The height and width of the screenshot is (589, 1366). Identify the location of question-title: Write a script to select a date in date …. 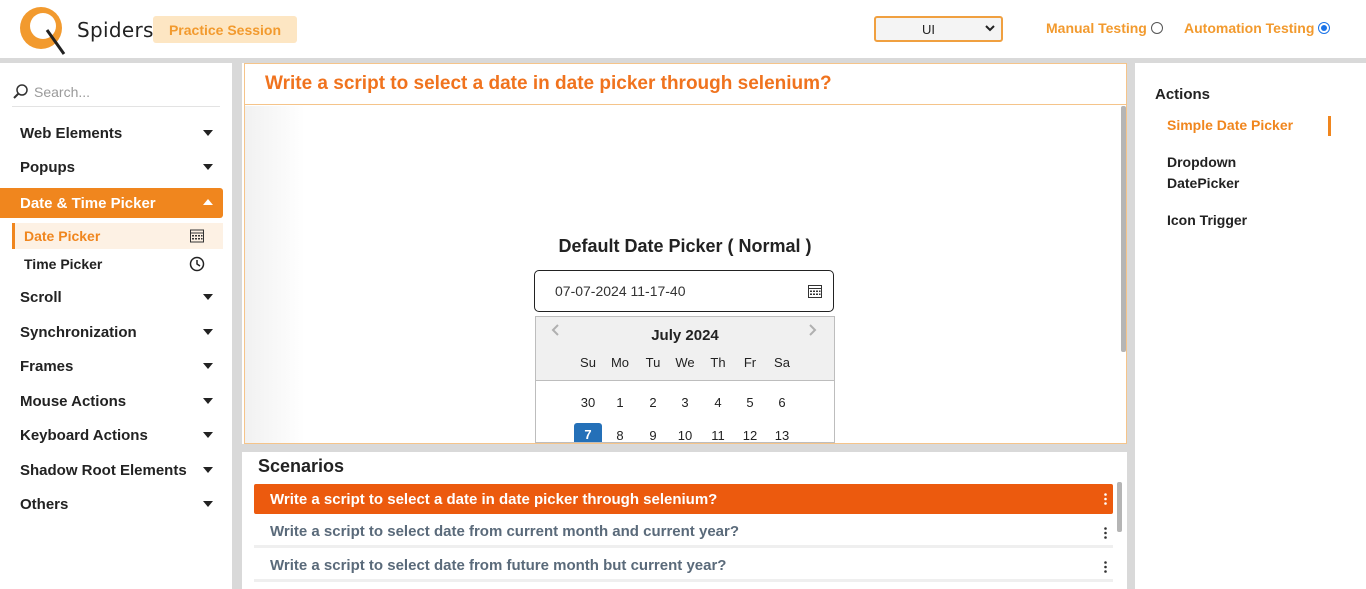
(685, 84).